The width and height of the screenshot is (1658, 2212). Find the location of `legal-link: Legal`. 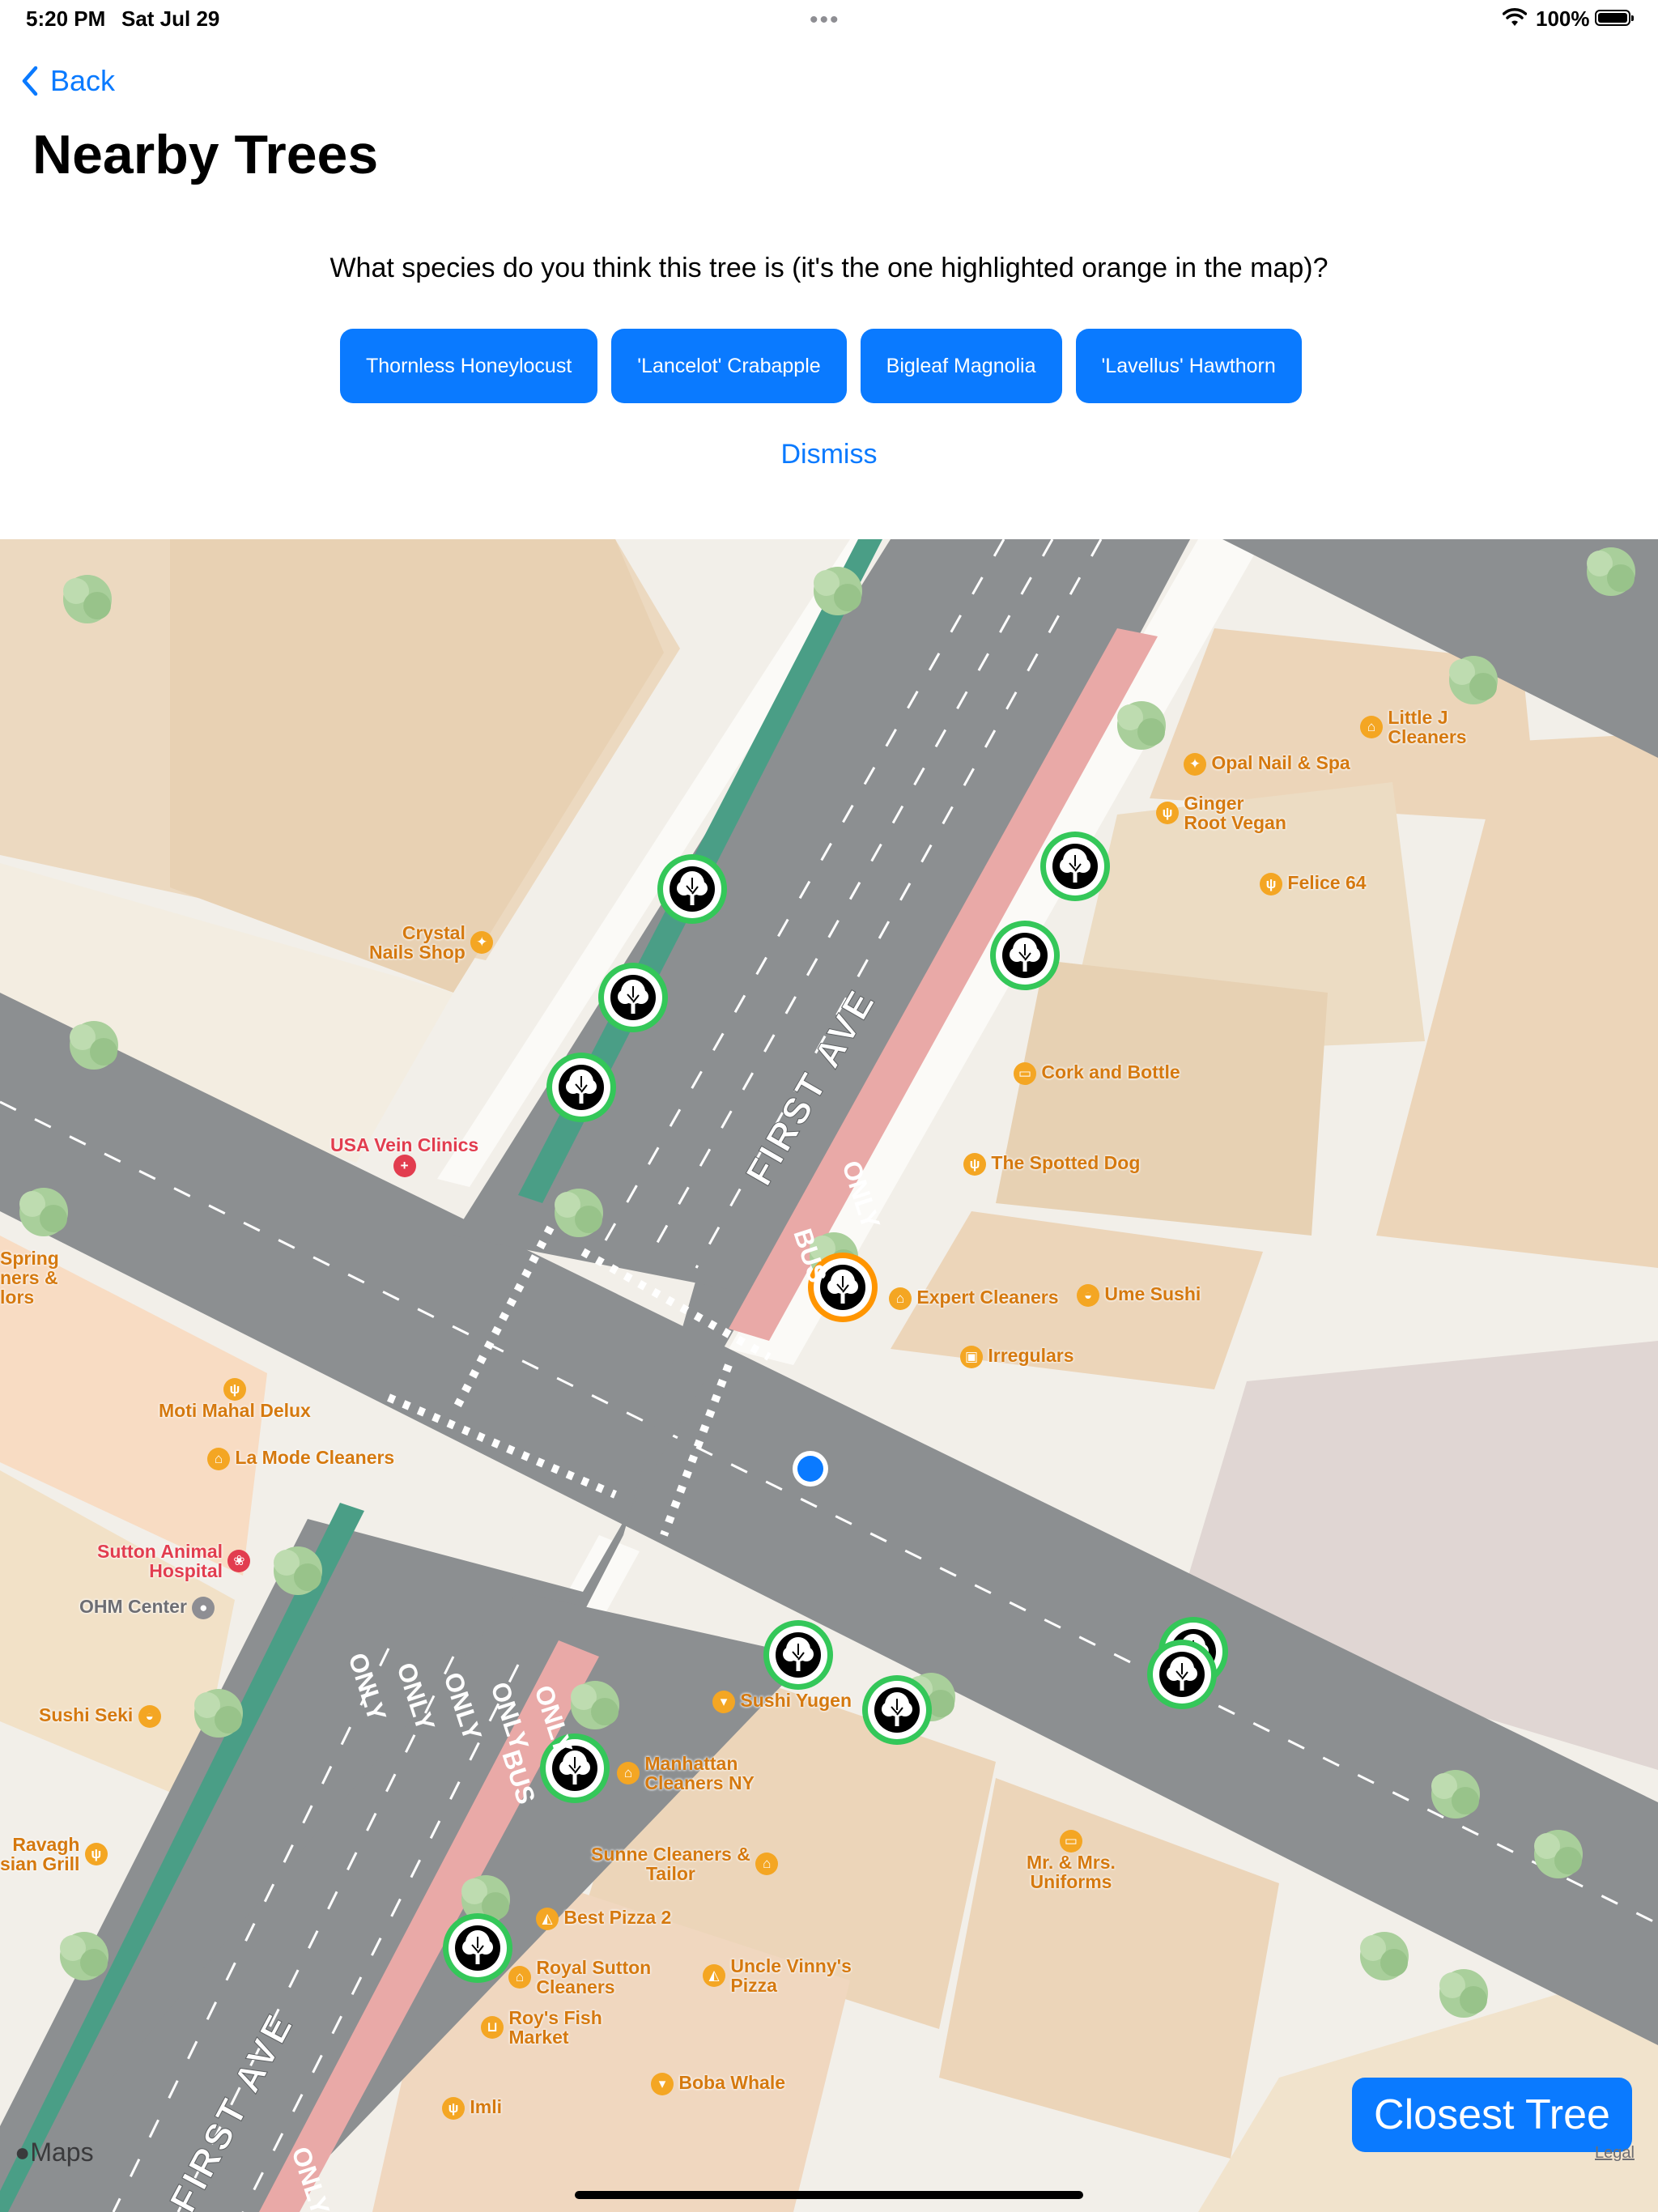

legal-link: Legal is located at coordinates (1615, 2153).